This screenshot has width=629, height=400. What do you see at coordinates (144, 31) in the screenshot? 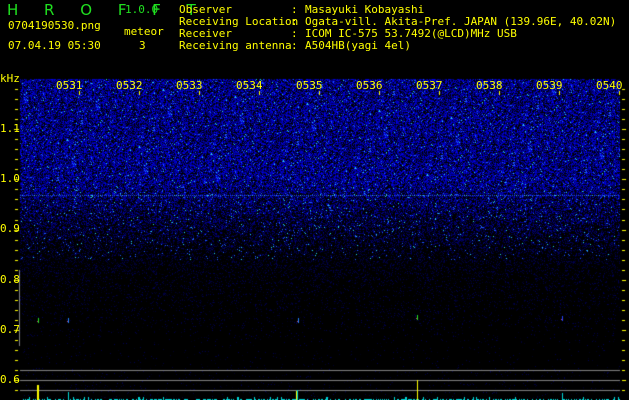
I see `meteor-label: meteor` at bounding box center [144, 31].